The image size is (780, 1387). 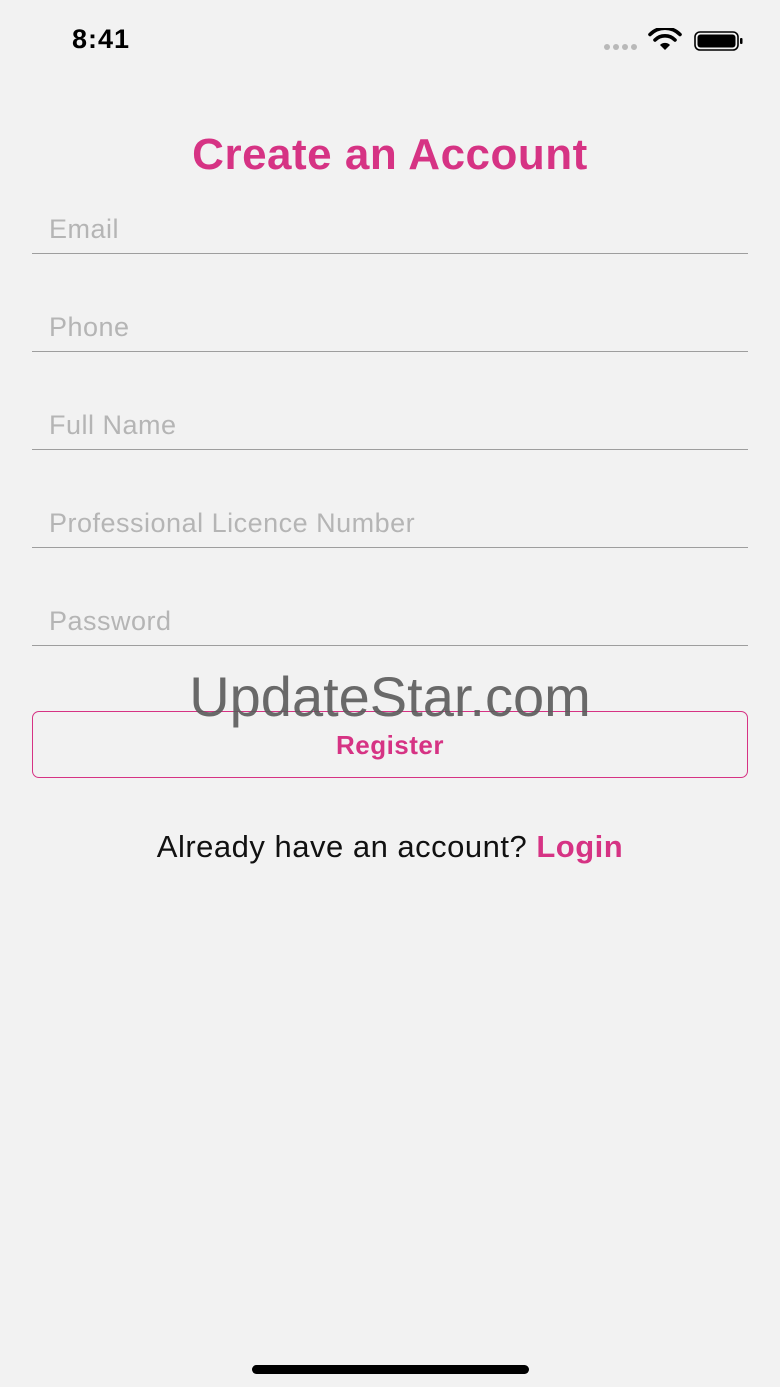 What do you see at coordinates (389, 425) in the screenshot?
I see `full-name-field` at bounding box center [389, 425].